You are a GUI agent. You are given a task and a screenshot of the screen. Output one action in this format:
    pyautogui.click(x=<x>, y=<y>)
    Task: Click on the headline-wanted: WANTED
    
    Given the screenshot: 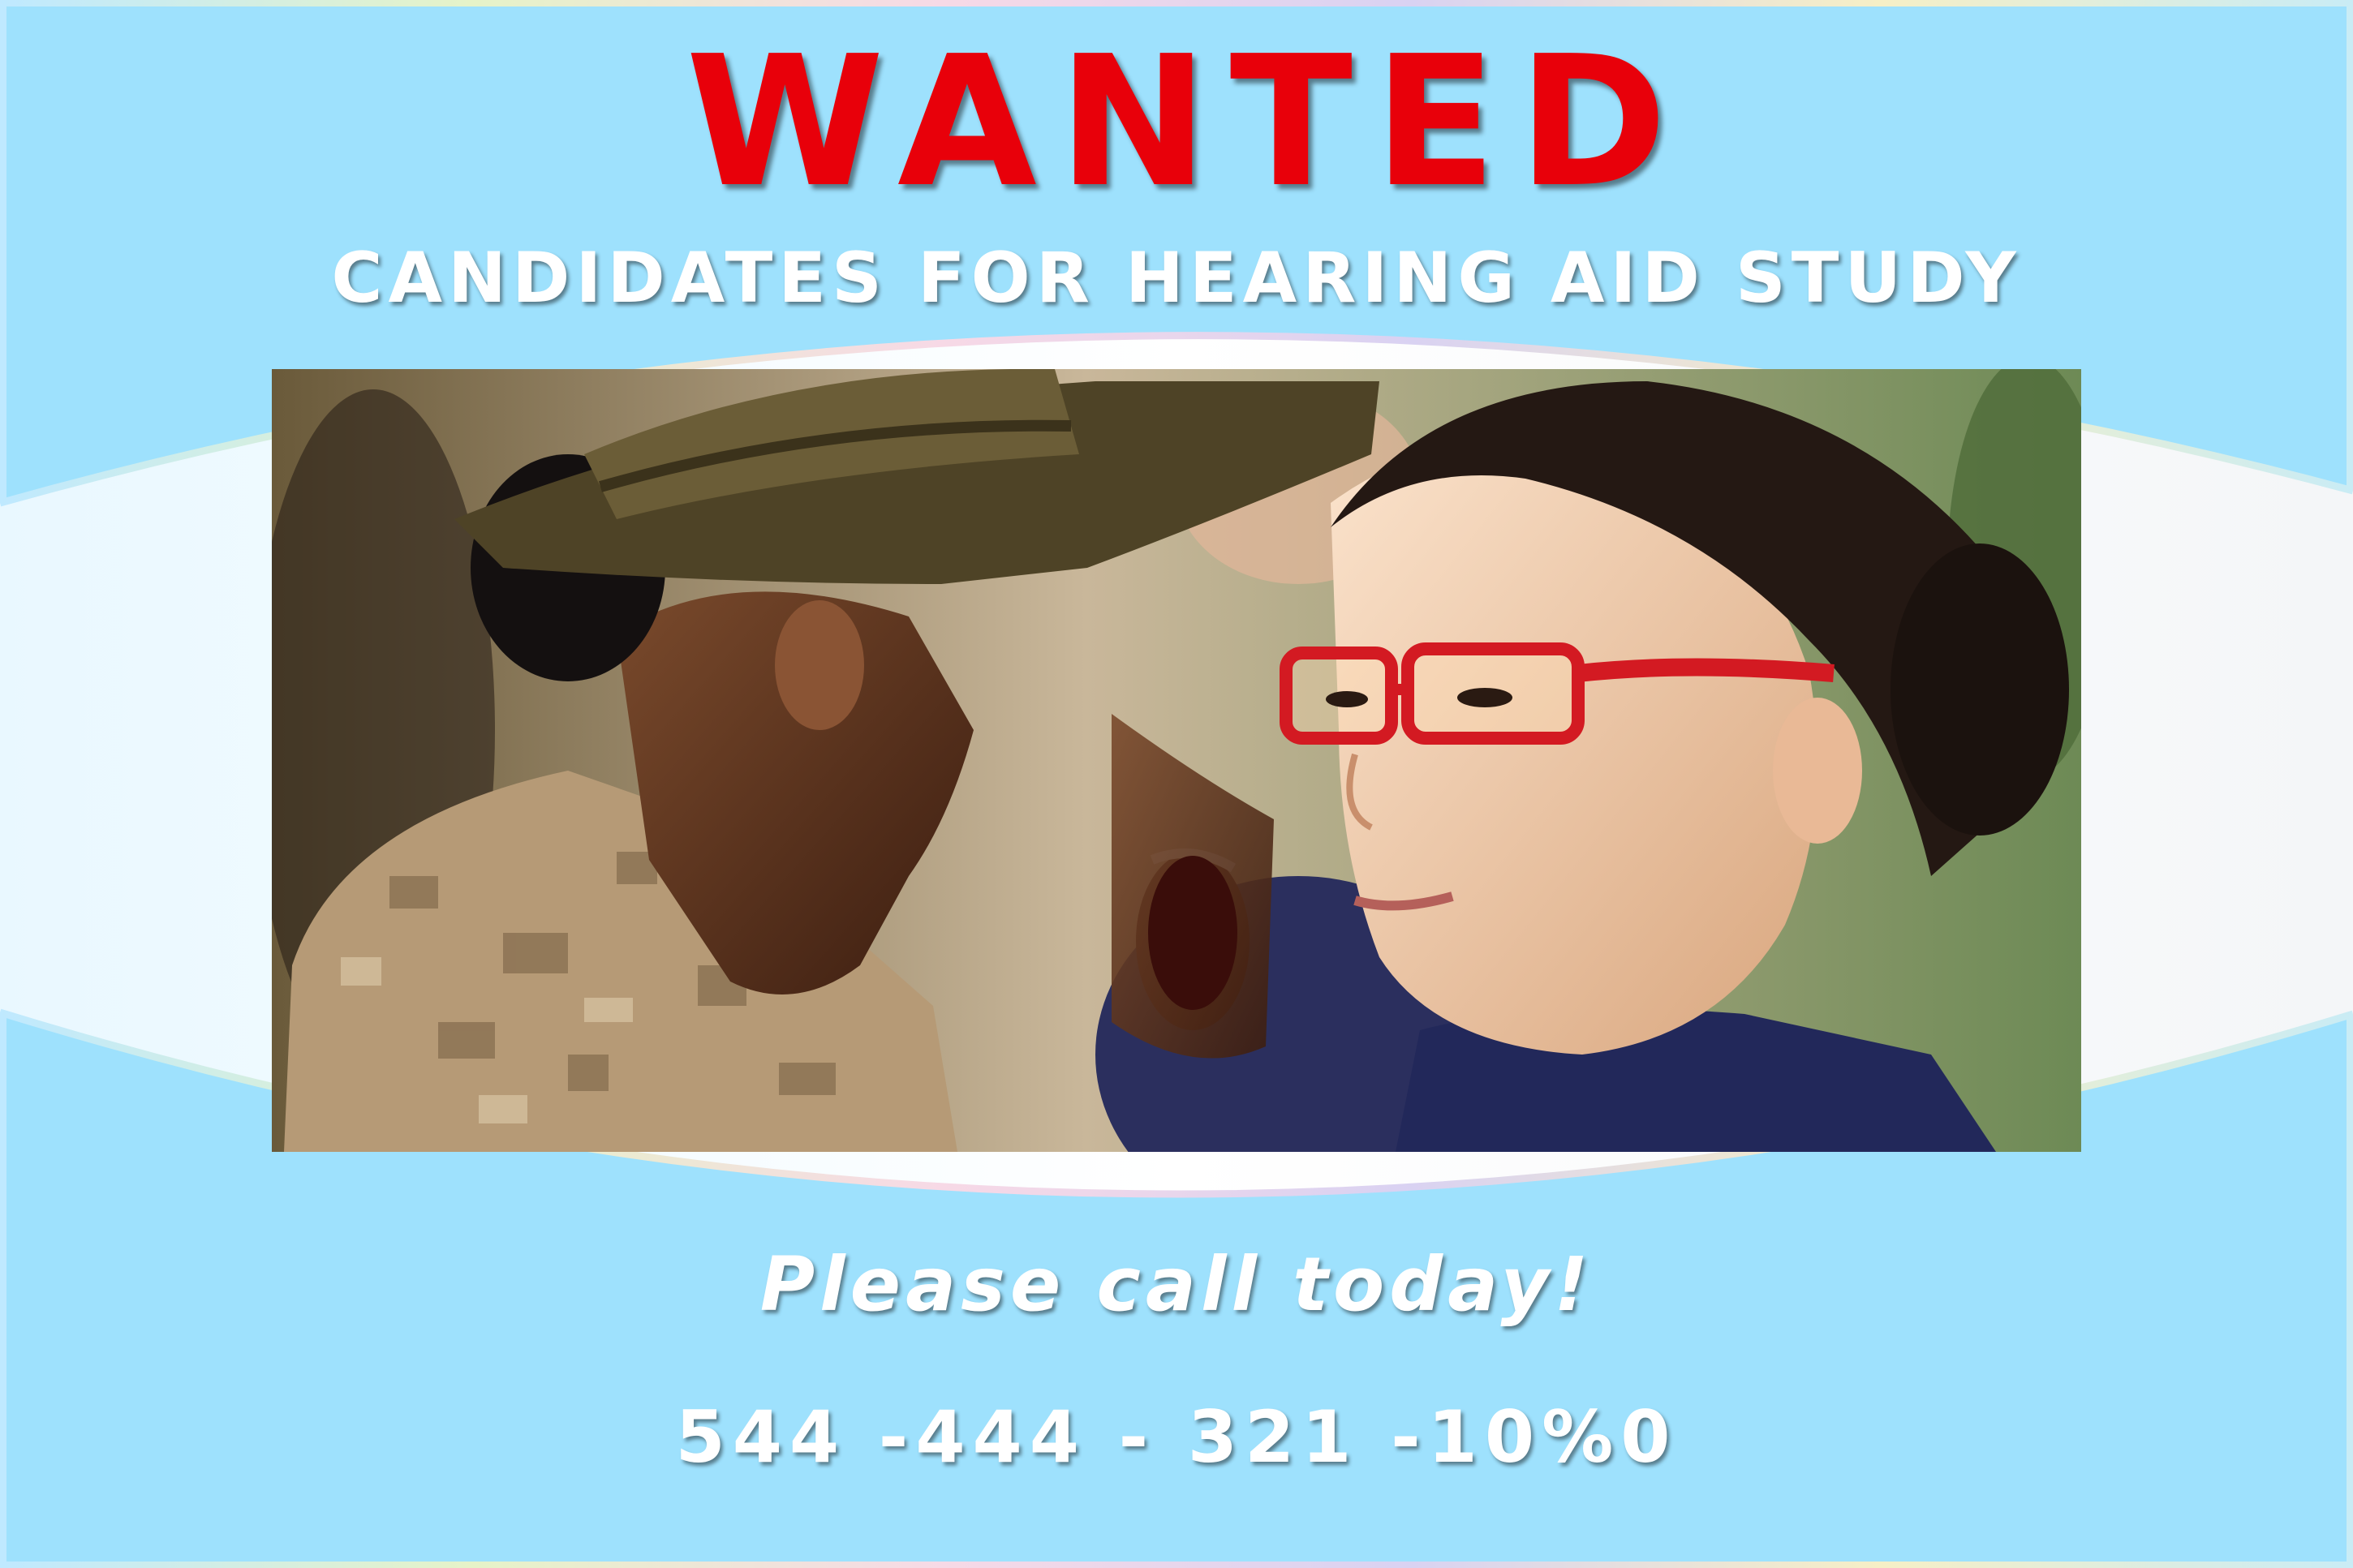 What is the action you would take?
    pyautogui.click(x=1187, y=122)
    